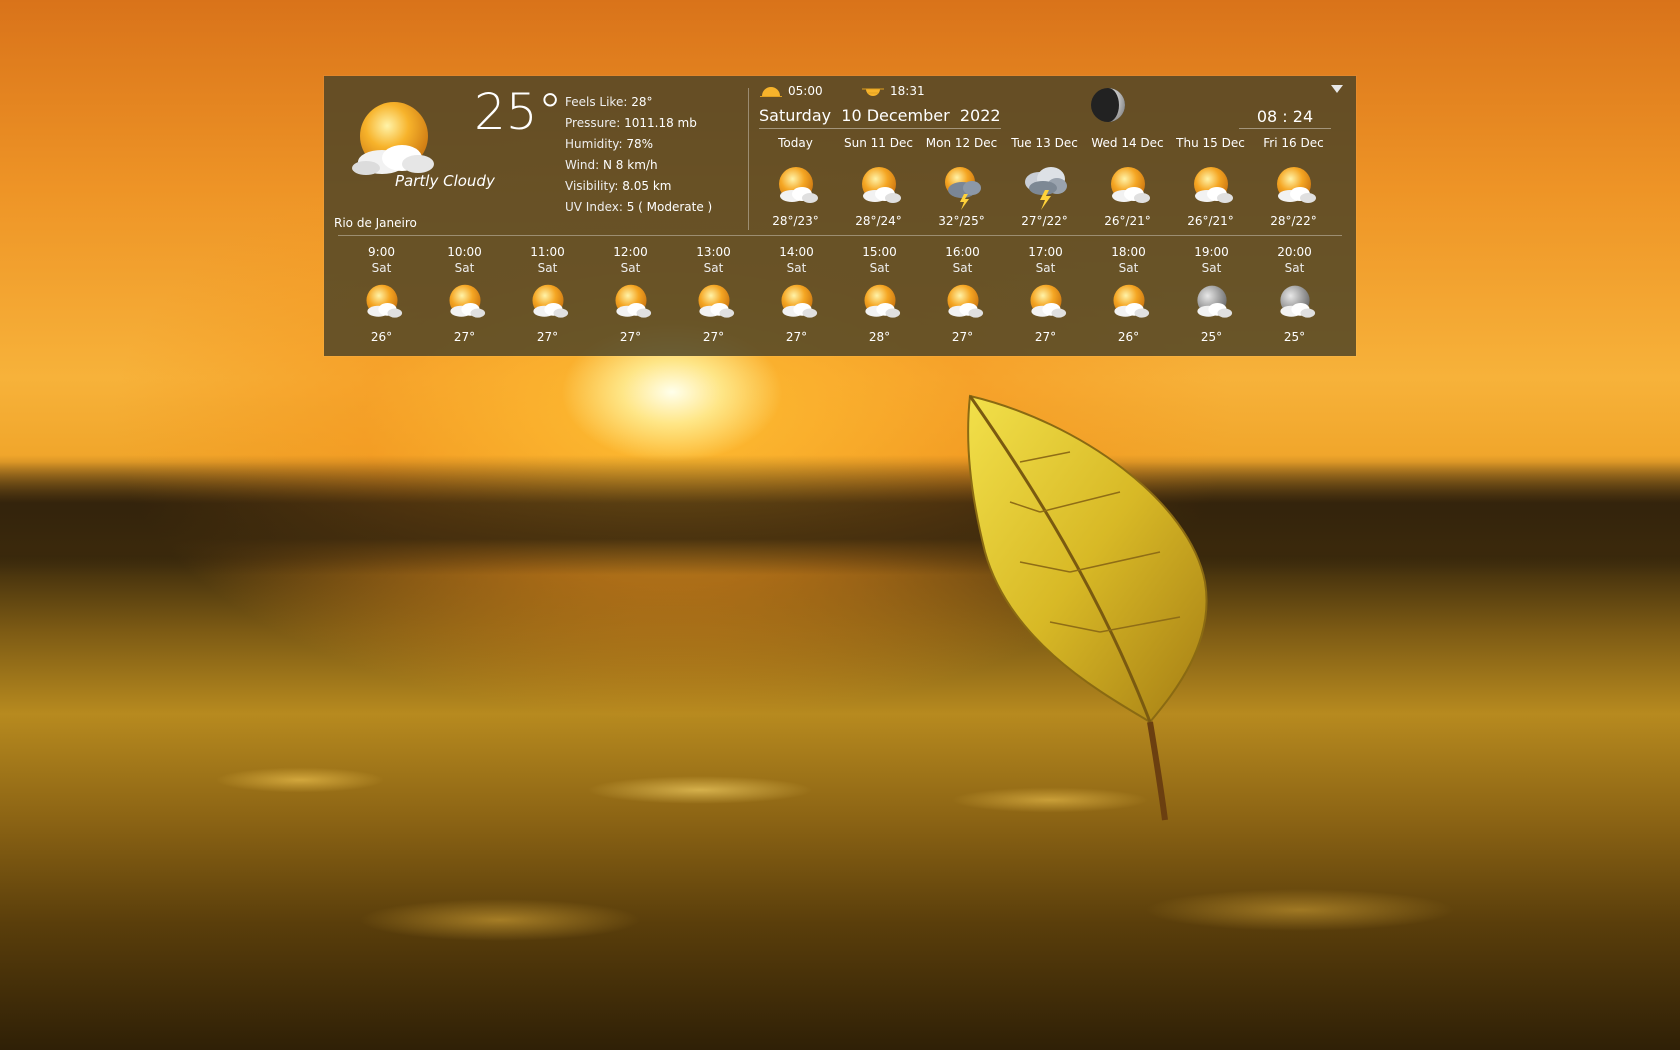 The height and width of the screenshot is (1050, 1680). What do you see at coordinates (547, 252) in the screenshot?
I see `hour-time: 11:00` at bounding box center [547, 252].